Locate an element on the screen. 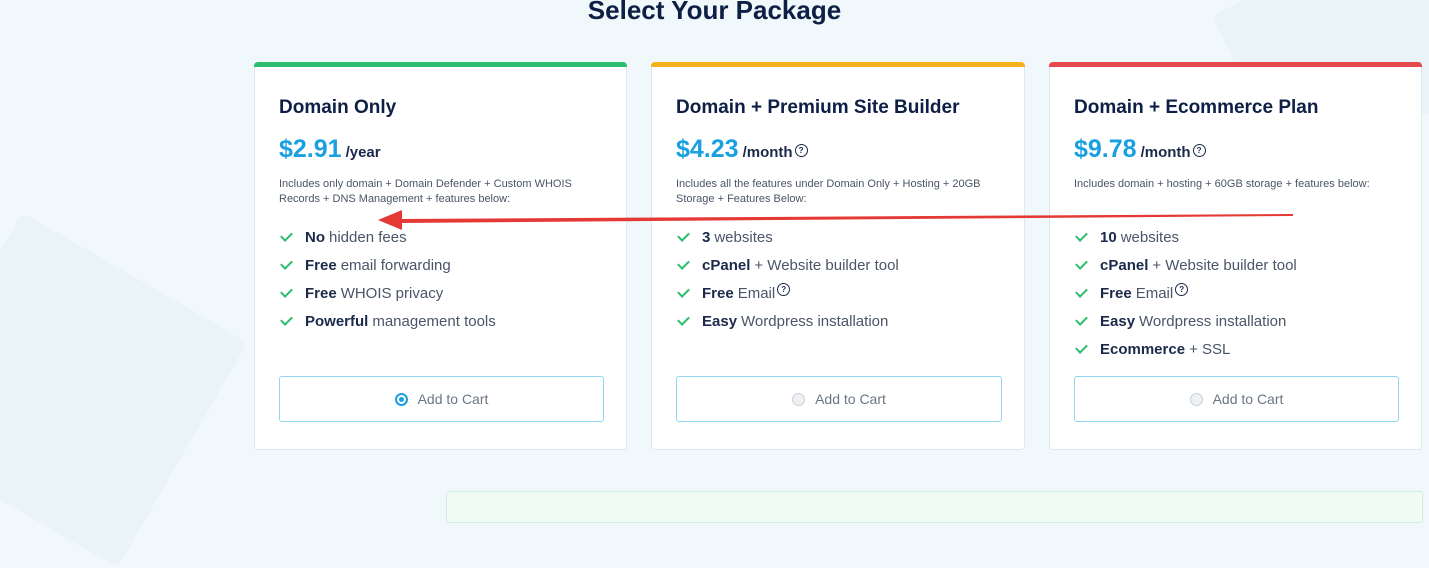 This screenshot has height=568, width=1429. feature-text: hidden fees is located at coordinates (368, 237).